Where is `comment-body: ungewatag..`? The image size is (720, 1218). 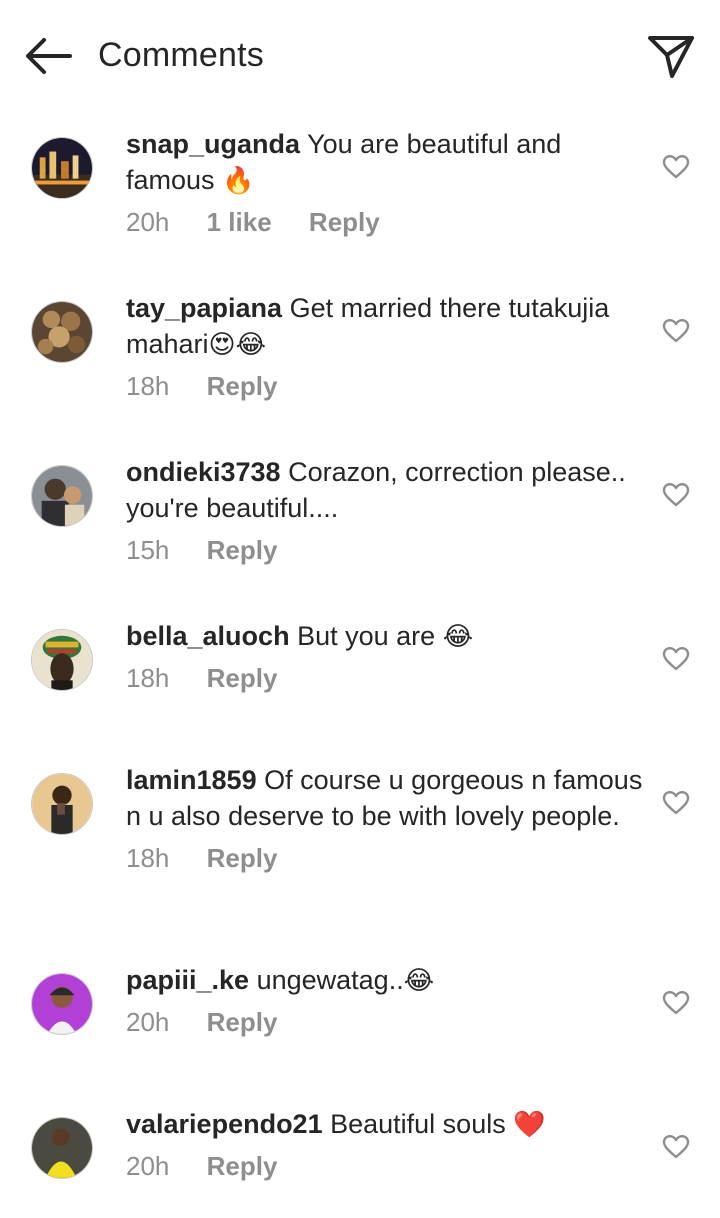
comment-body: ungewatag.. is located at coordinates (330, 980).